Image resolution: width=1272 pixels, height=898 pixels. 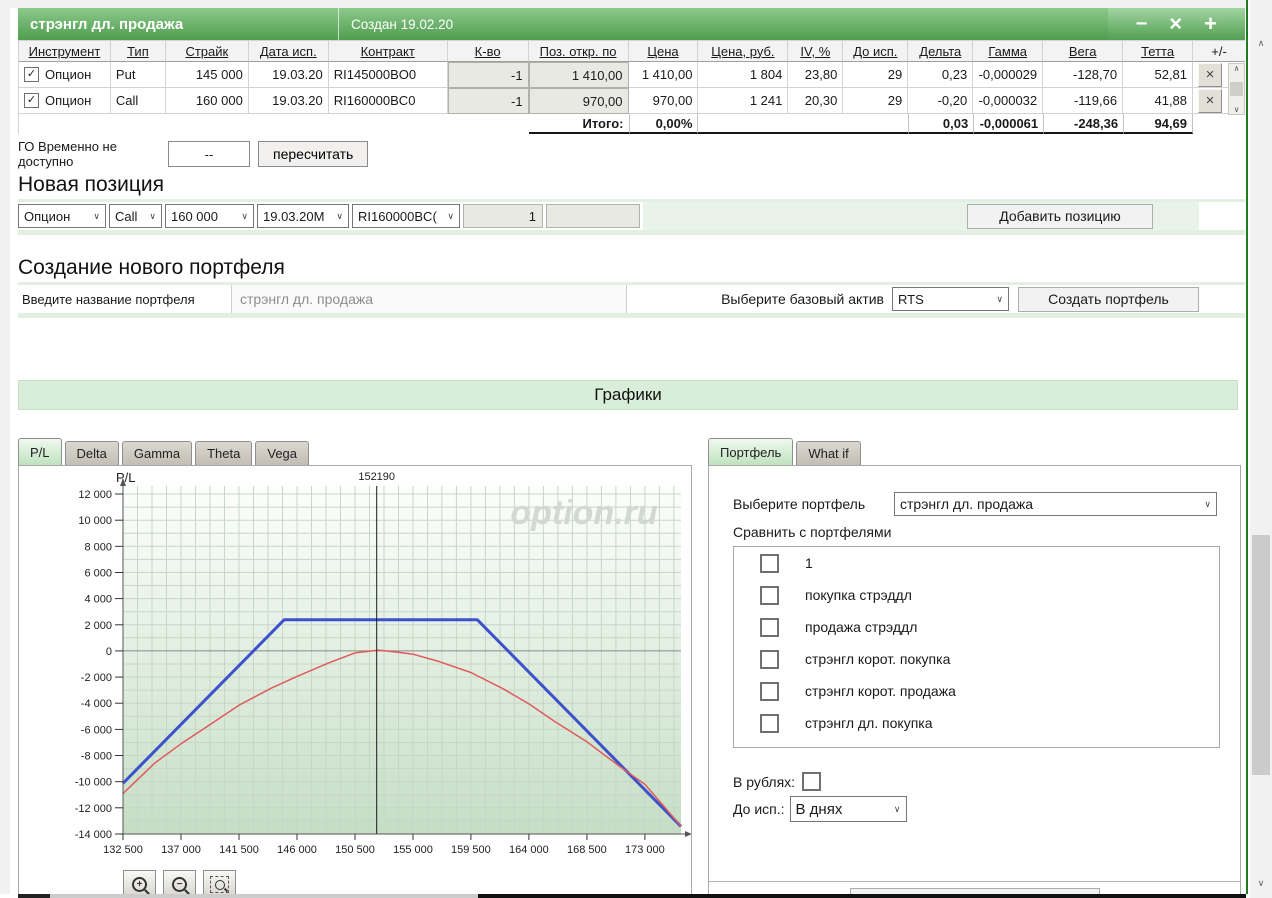 What do you see at coordinates (1108, 299) in the screenshot?
I see `create-portfolio-button: Создать портфель` at bounding box center [1108, 299].